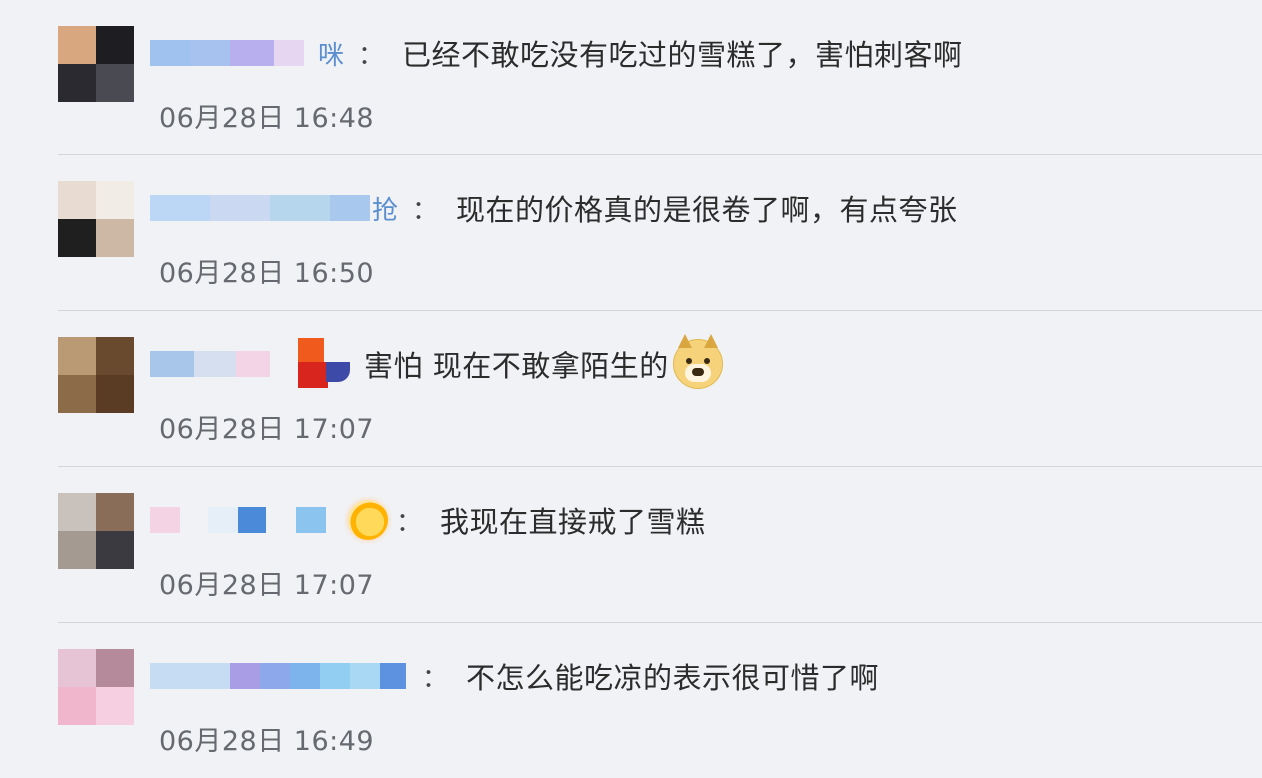  Describe the element at coordinates (331, 53) in the screenshot. I see `username-fragment: 咪` at that location.